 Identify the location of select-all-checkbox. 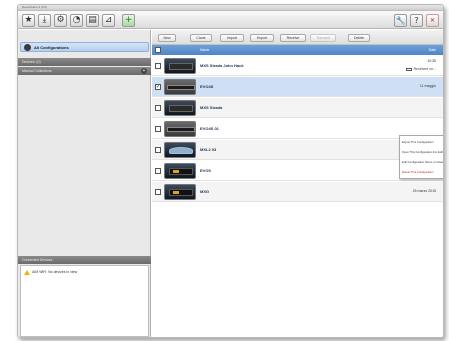
(158, 50).